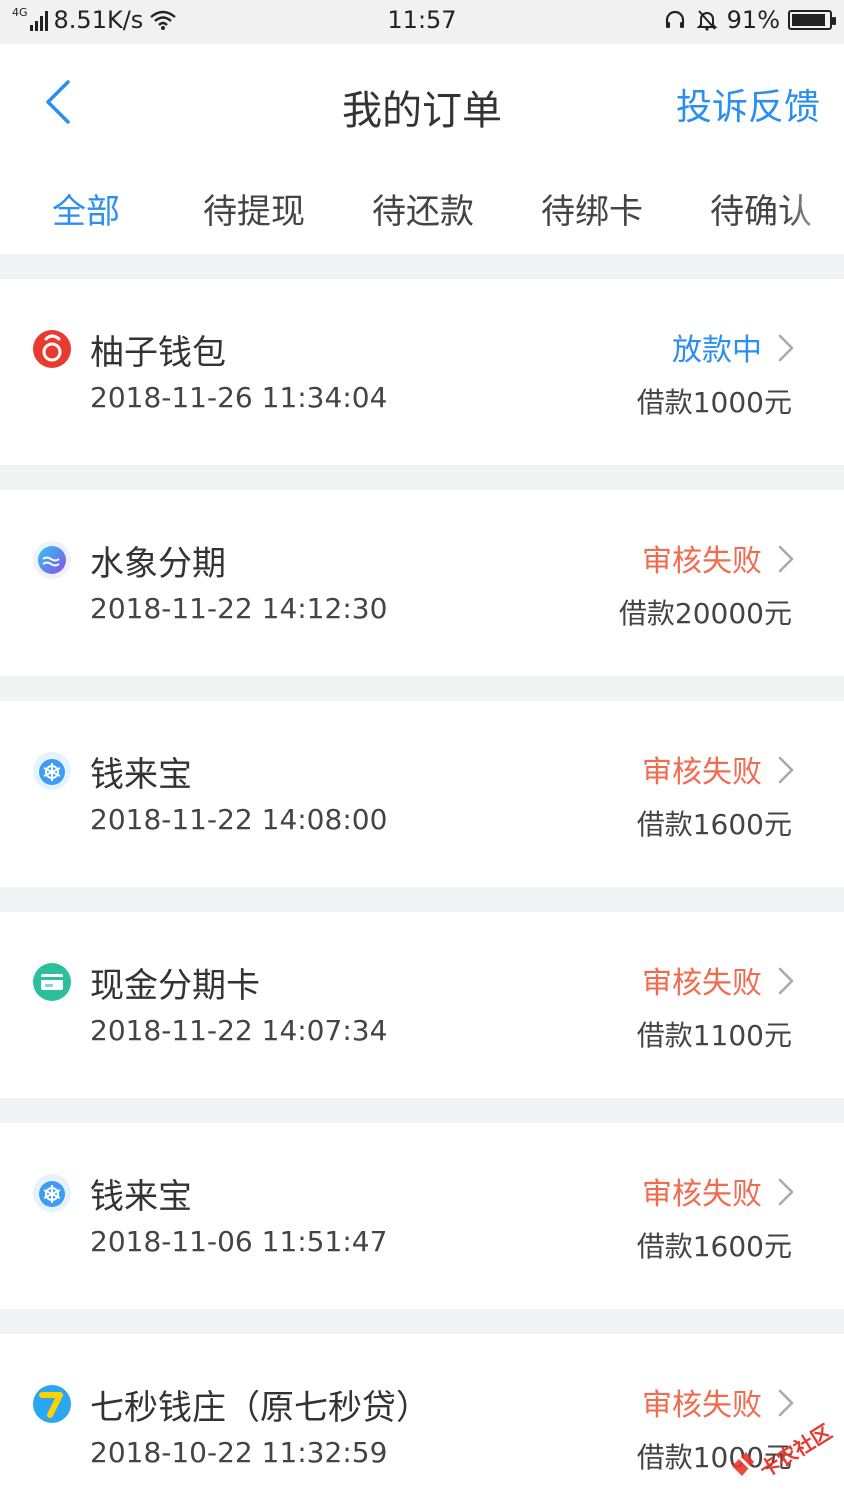  I want to click on complaint-feedback-button: 投诉反馈, so click(748, 104).